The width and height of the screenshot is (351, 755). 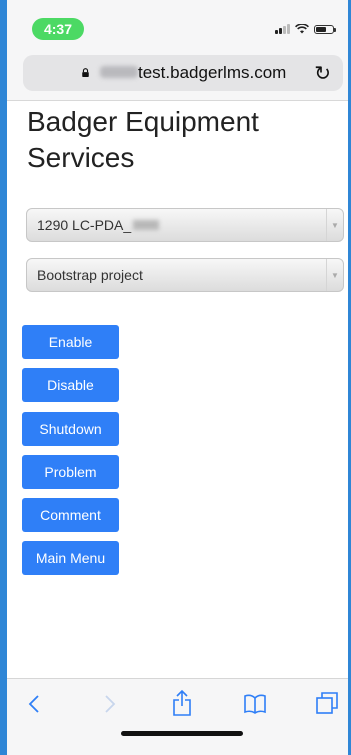 I want to click on shutdown-button: Shutdown, so click(x=70, y=429).